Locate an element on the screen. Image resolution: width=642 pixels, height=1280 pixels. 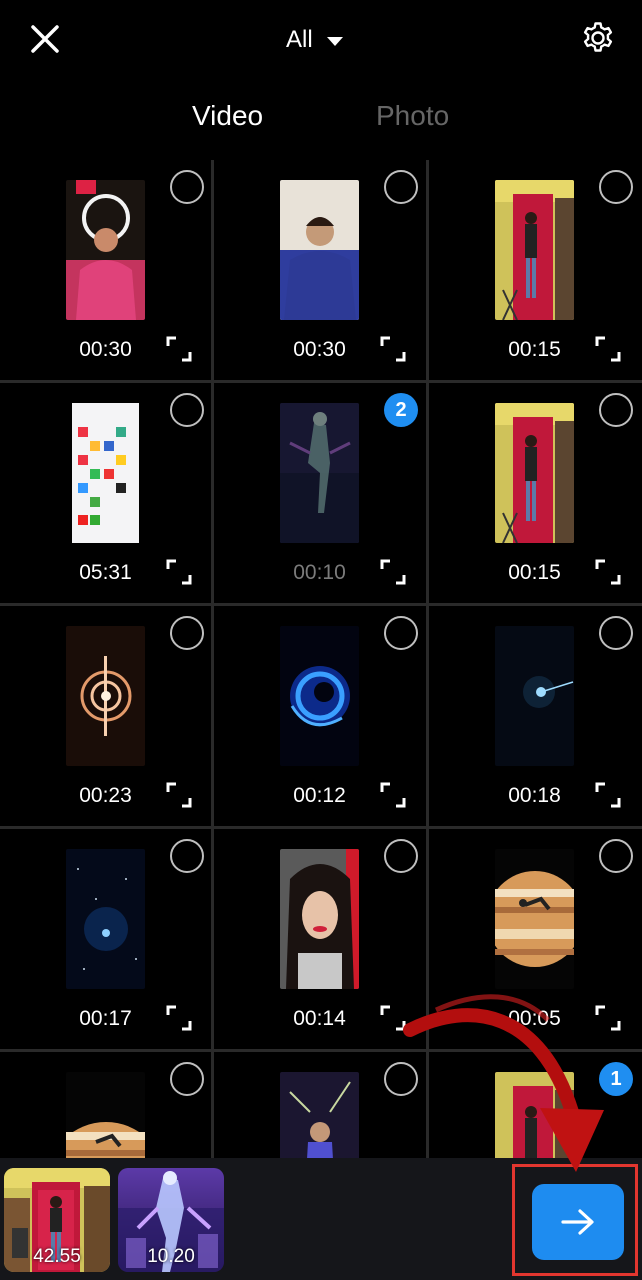
tab-video: Video is located at coordinates (227, 116).